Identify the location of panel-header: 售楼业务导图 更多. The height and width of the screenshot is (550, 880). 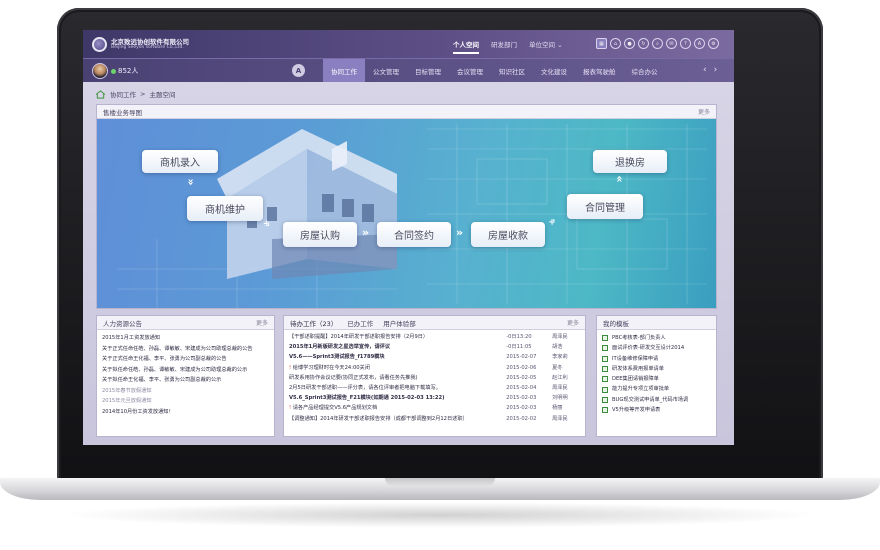
(406, 112).